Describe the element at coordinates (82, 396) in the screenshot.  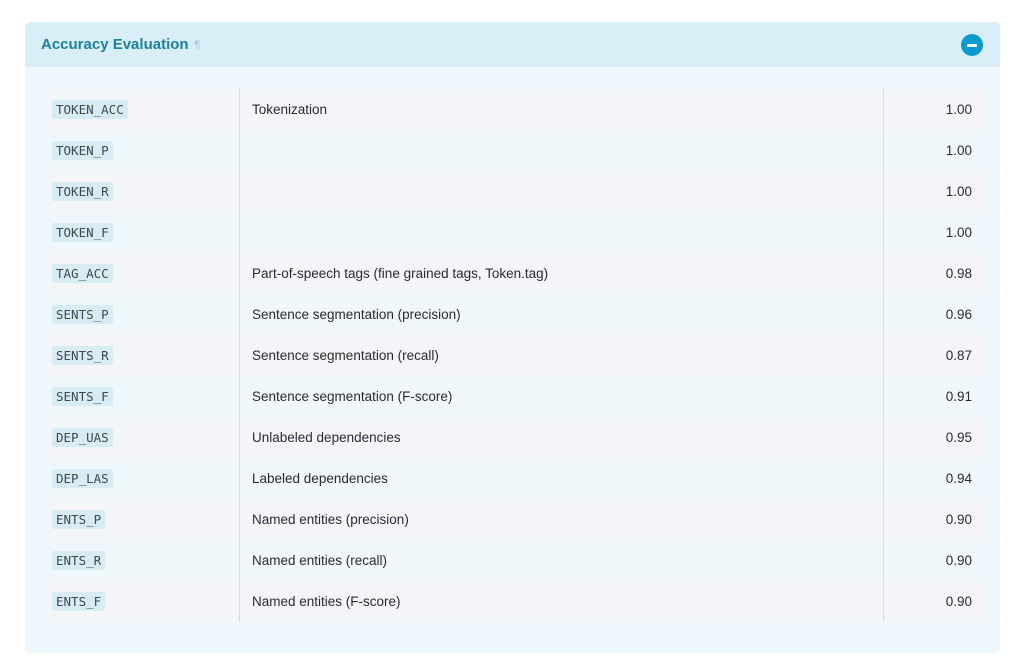
I see `metric-key: SENTS_F` at that location.